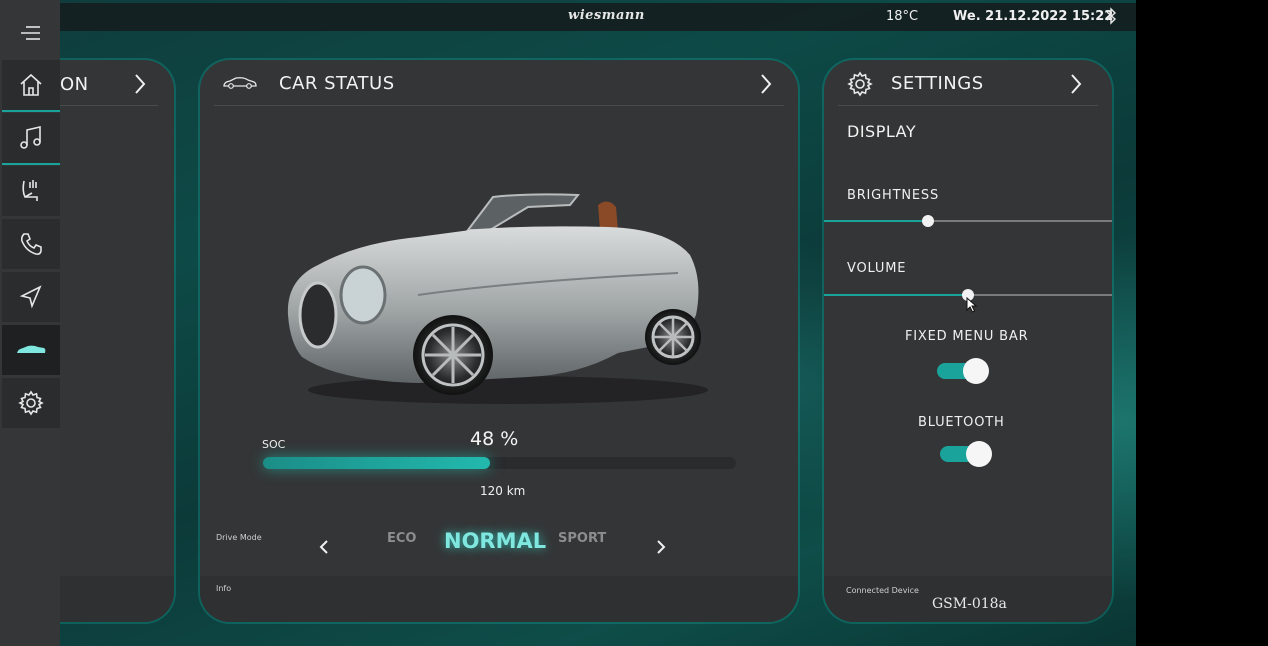  What do you see at coordinates (503, 491) in the screenshot?
I see `range-value: 120 km` at bounding box center [503, 491].